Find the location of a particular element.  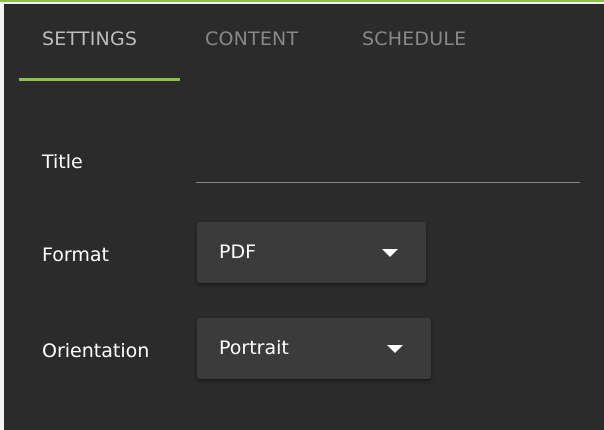

tab-settings: SETTINGS is located at coordinates (89, 39).